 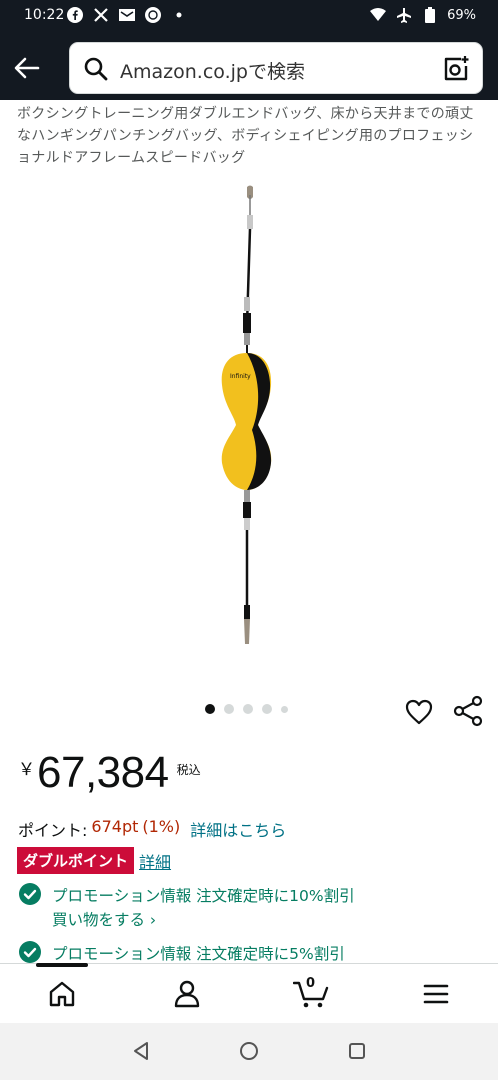 What do you see at coordinates (357, 1051) in the screenshot?
I see `system-recents-icon` at bounding box center [357, 1051].